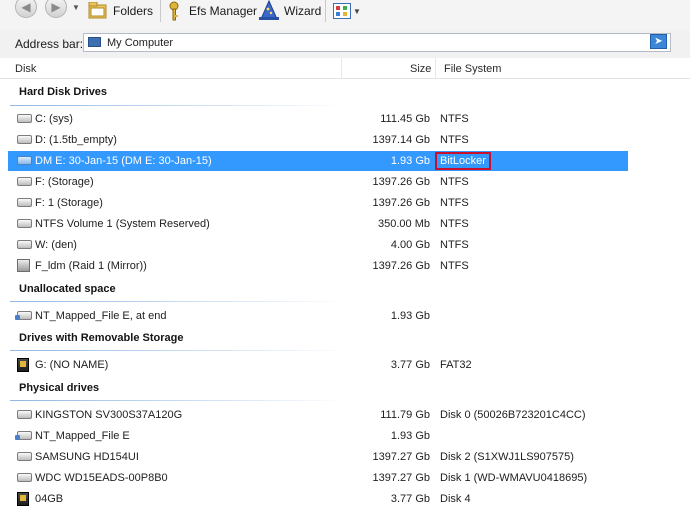 This screenshot has width=690, height=518. I want to click on wizard-hat-icon, so click(269, 10).